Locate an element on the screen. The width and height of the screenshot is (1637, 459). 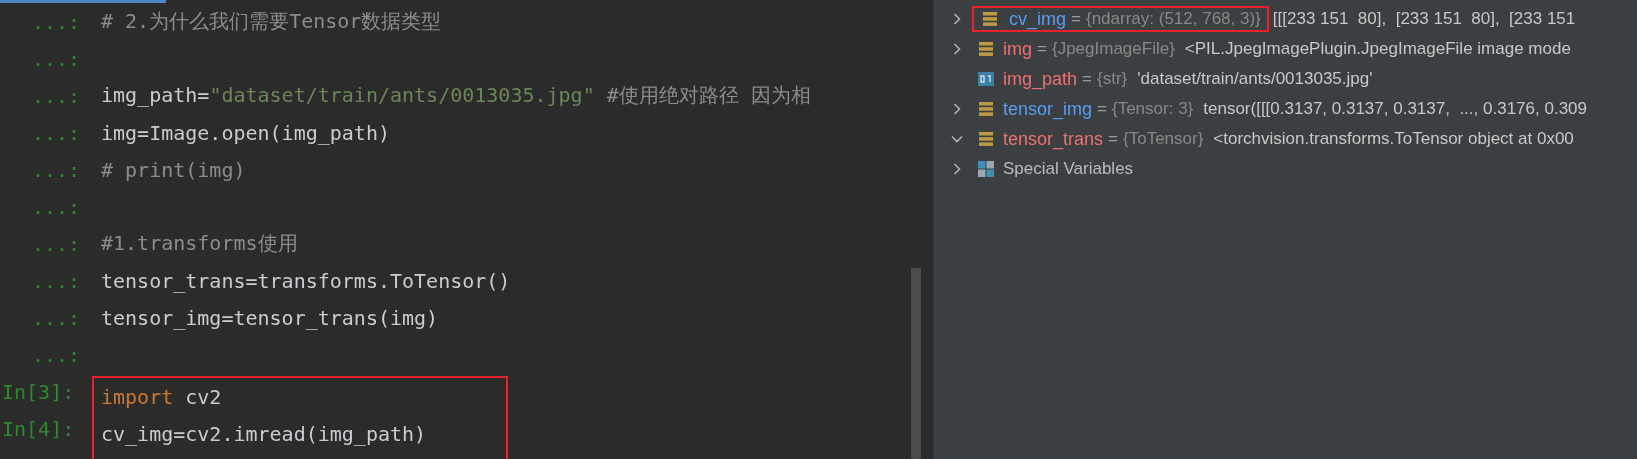
chevron-down-icon is located at coordinates (957, 139).